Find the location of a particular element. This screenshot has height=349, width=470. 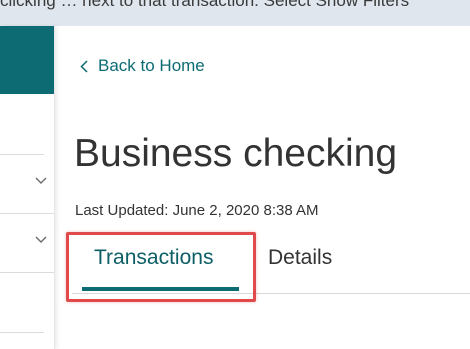

back-to-home-link: Back to Home is located at coordinates (142, 66).